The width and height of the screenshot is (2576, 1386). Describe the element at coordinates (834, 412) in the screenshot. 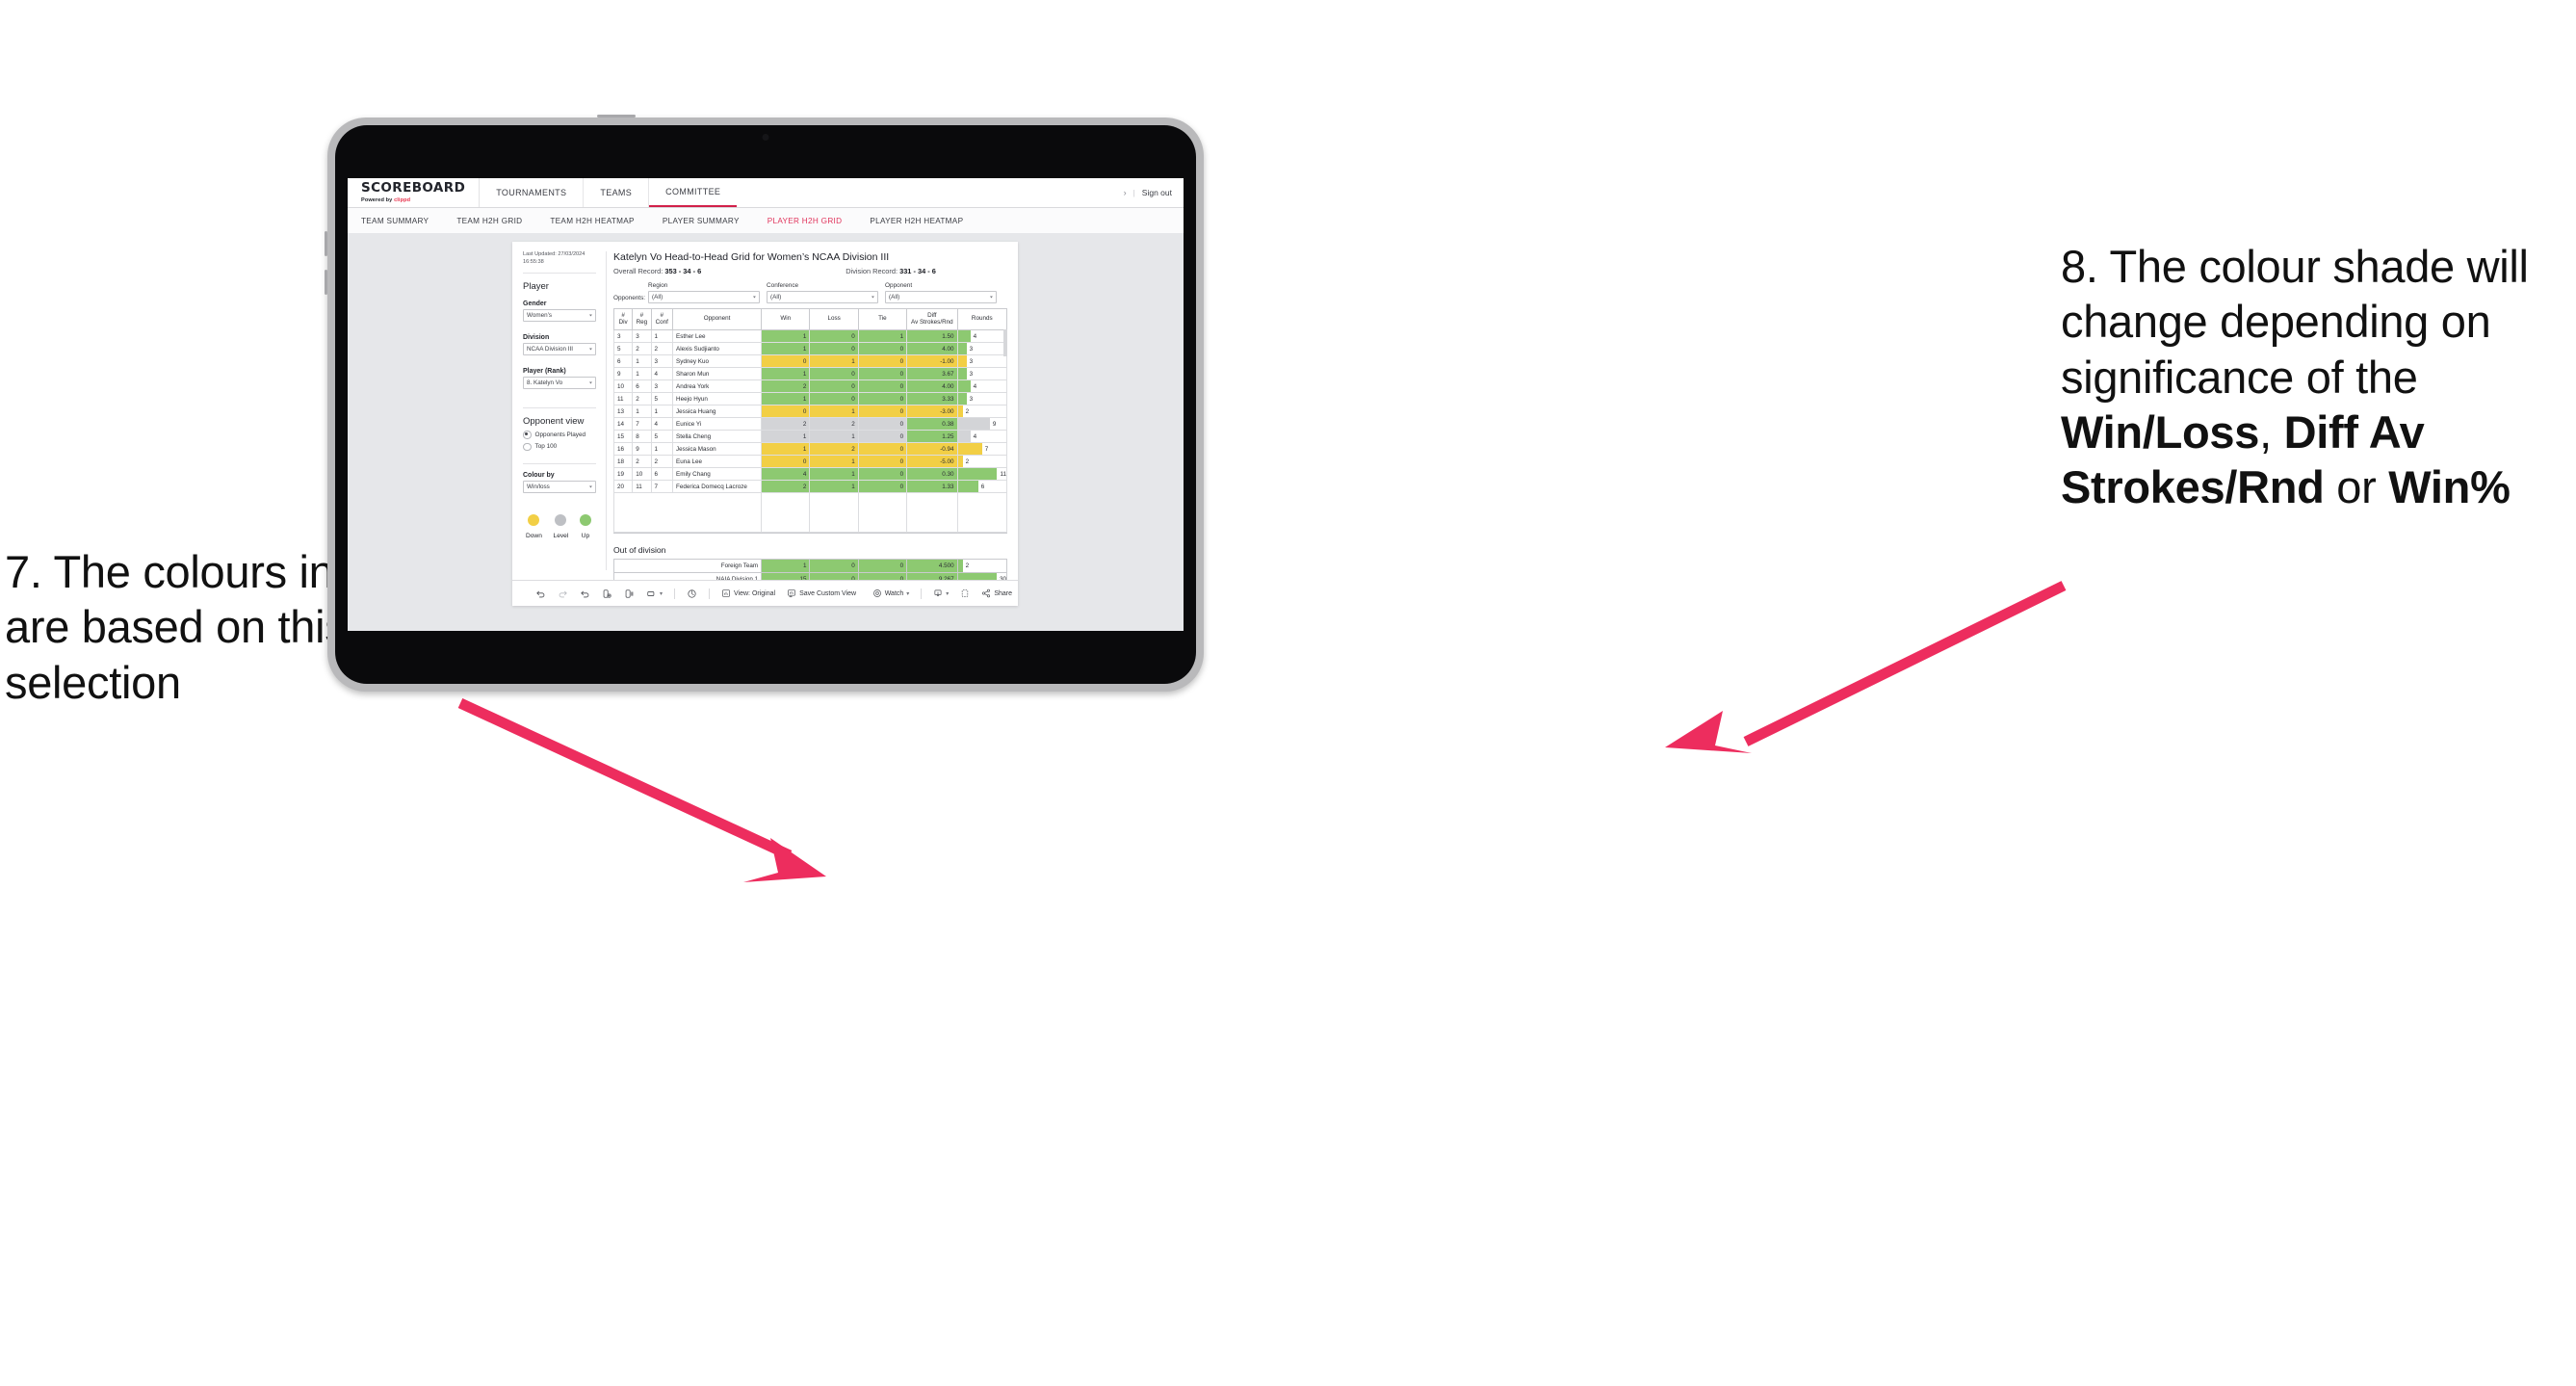

I see `cell-loss: 1` at that location.